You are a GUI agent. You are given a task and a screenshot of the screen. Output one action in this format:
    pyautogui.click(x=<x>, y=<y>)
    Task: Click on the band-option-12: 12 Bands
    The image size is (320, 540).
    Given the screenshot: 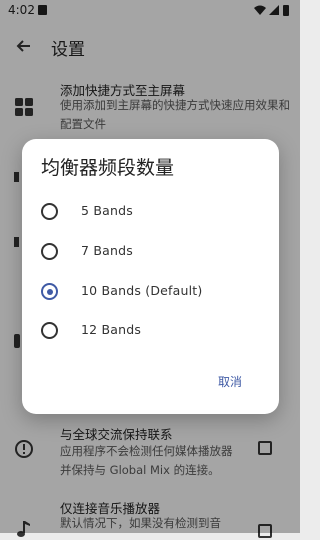 What is the action you would take?
    pyautogui.click(x=150, y=331)
    